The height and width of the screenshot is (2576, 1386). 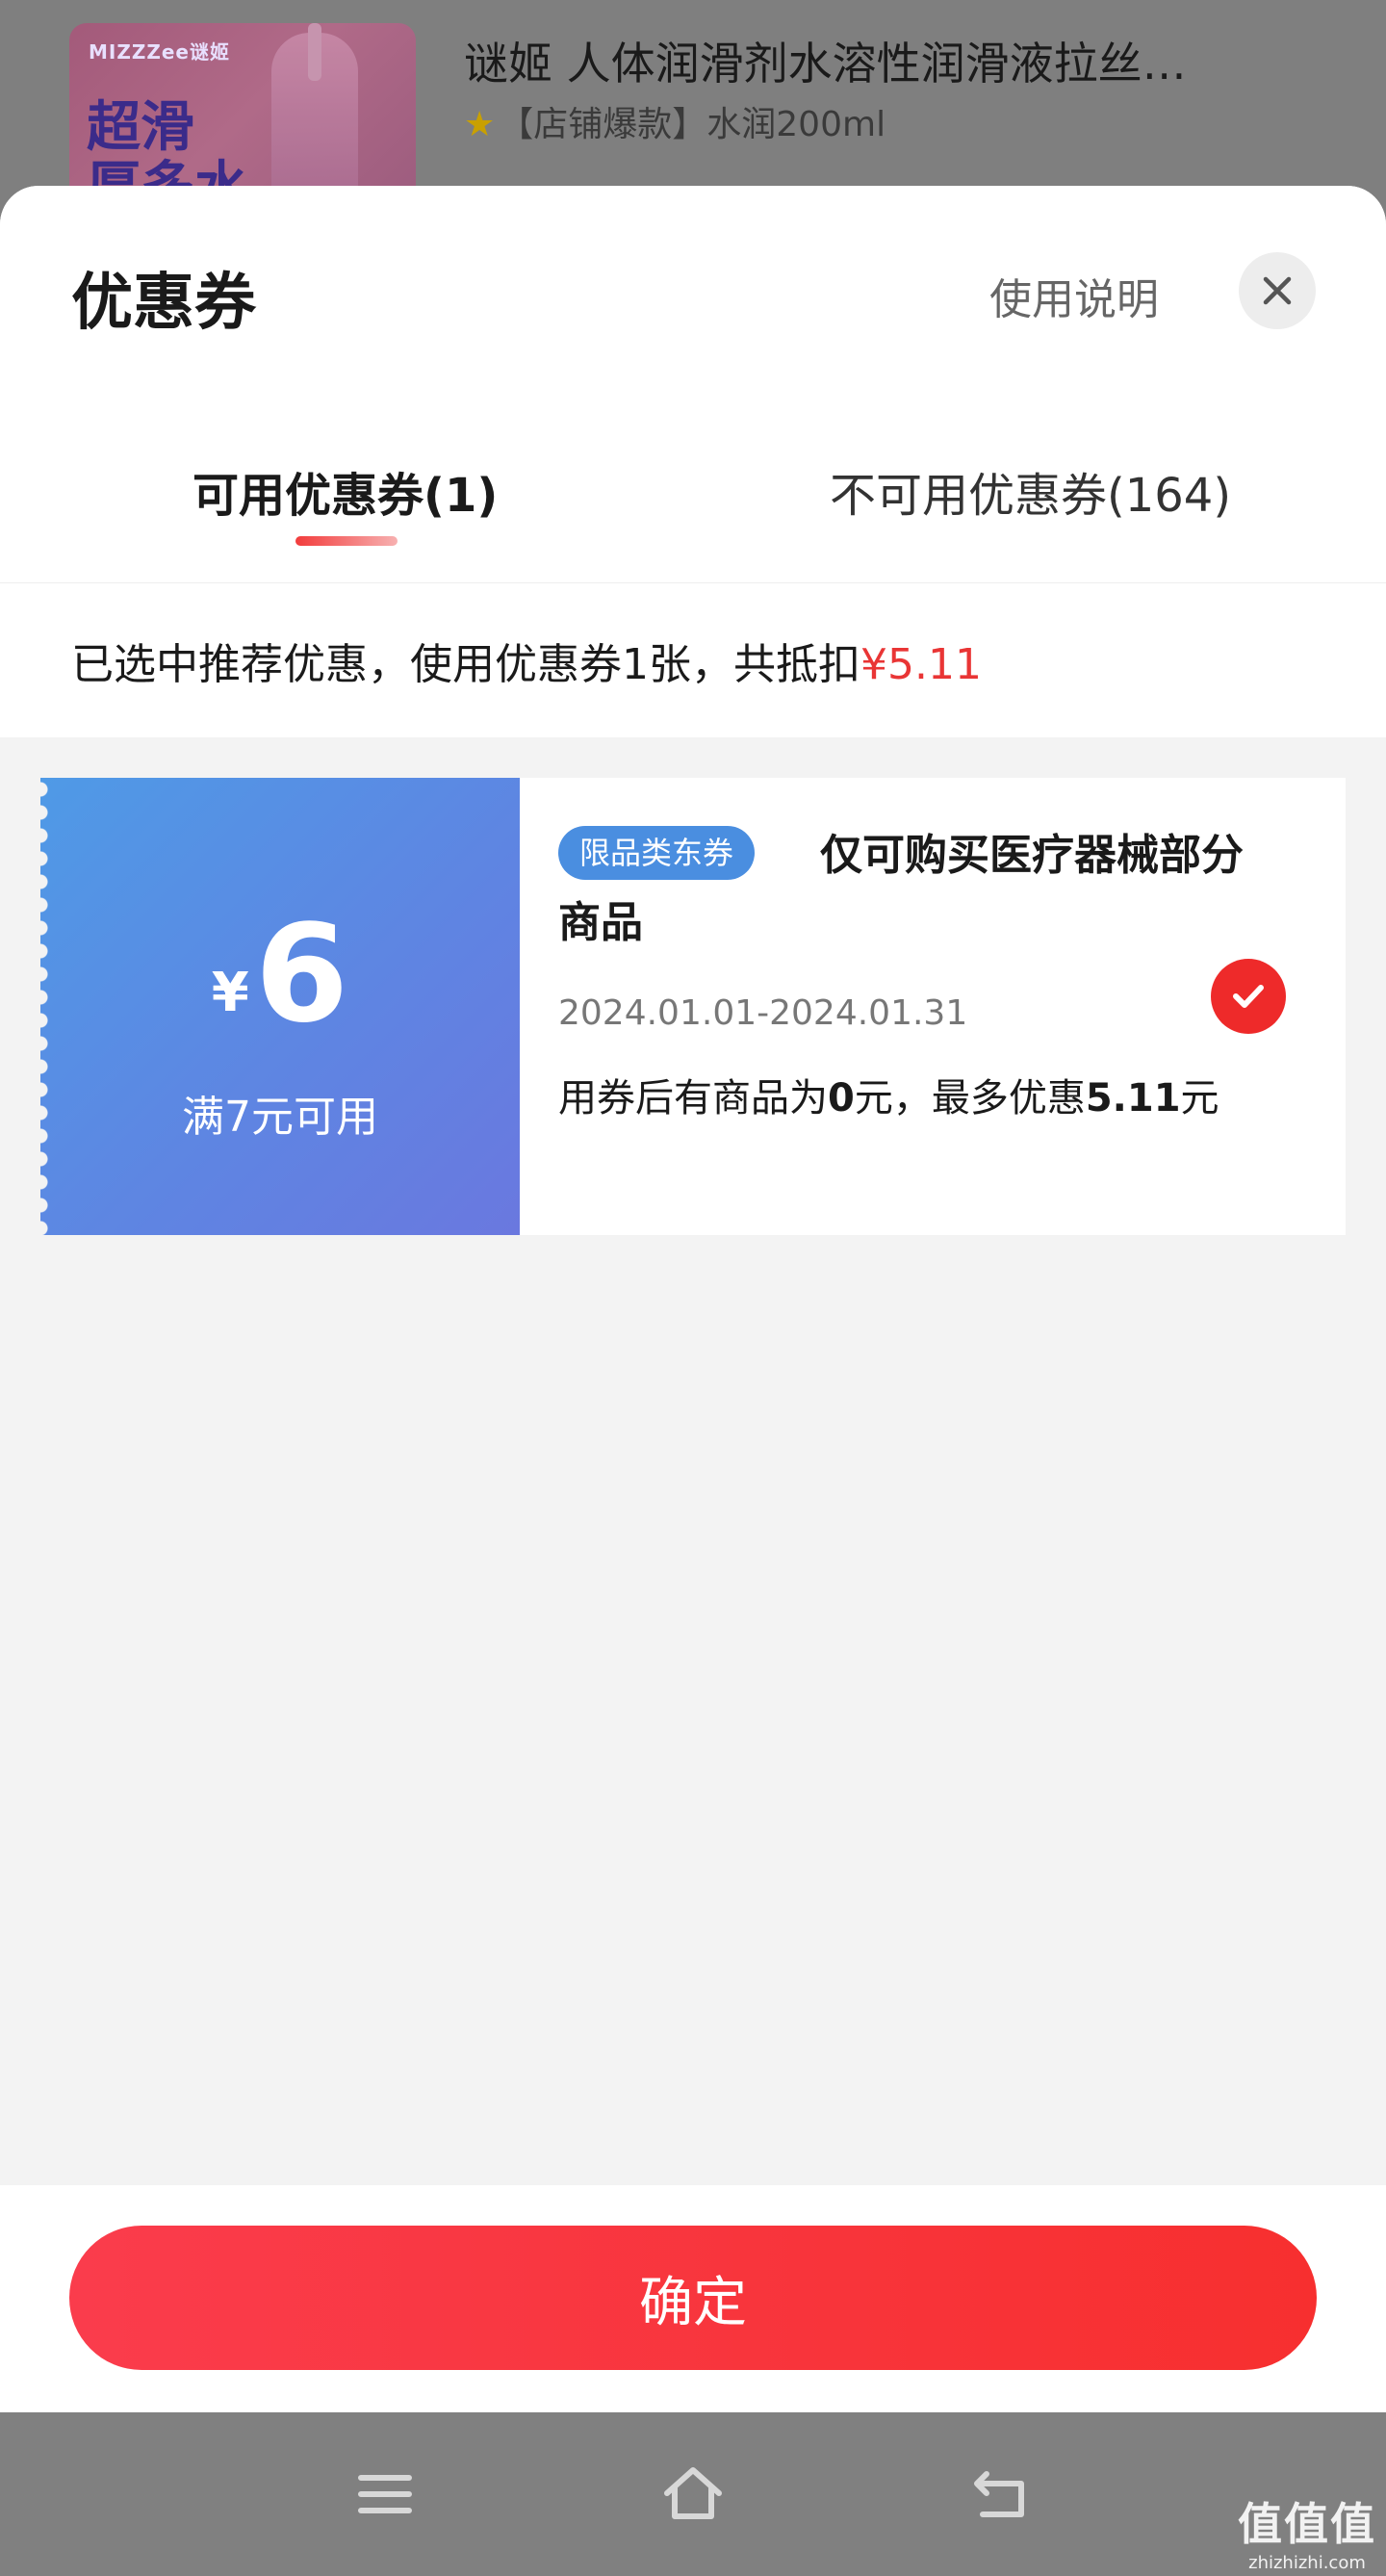 I want to click on coupon-selected-checkbox, so click(x=1248, y=996).